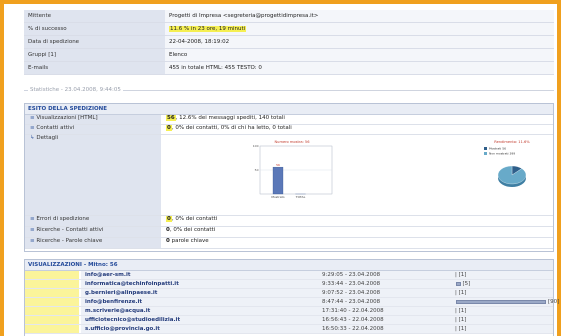 This screenshot has width=569, height=336. I want to click on stat-label: Visualizzazioni [HTML], so click(67, 118).